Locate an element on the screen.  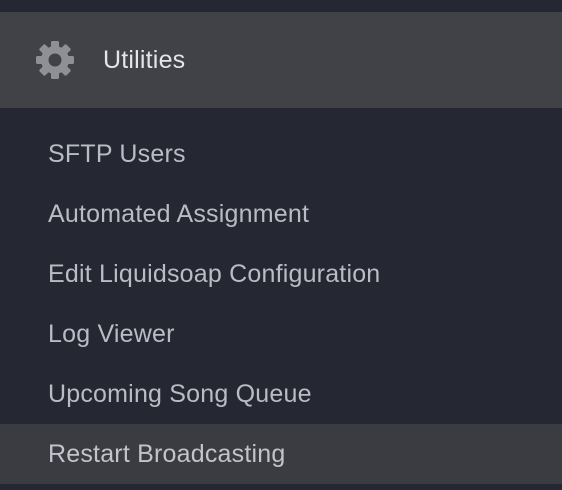
menu-item-upcoming-song-queue: Upcoming Song Queue is located at coordinates (281, 394).